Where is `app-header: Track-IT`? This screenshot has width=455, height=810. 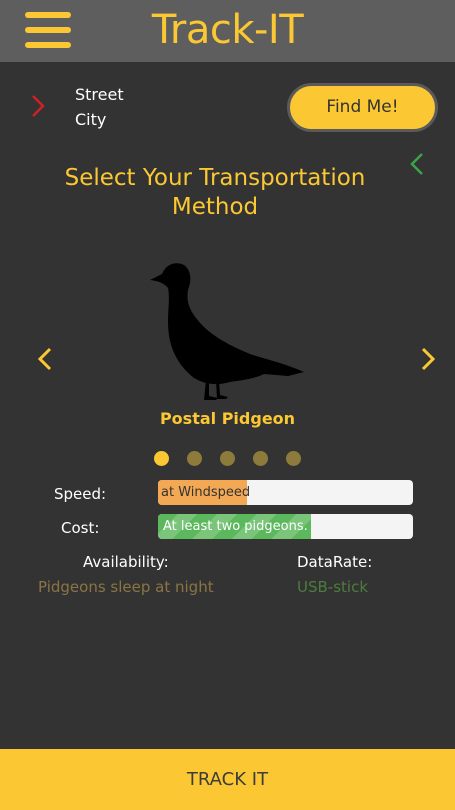
app-header: Track-IT is located at coordinates (227, 31).